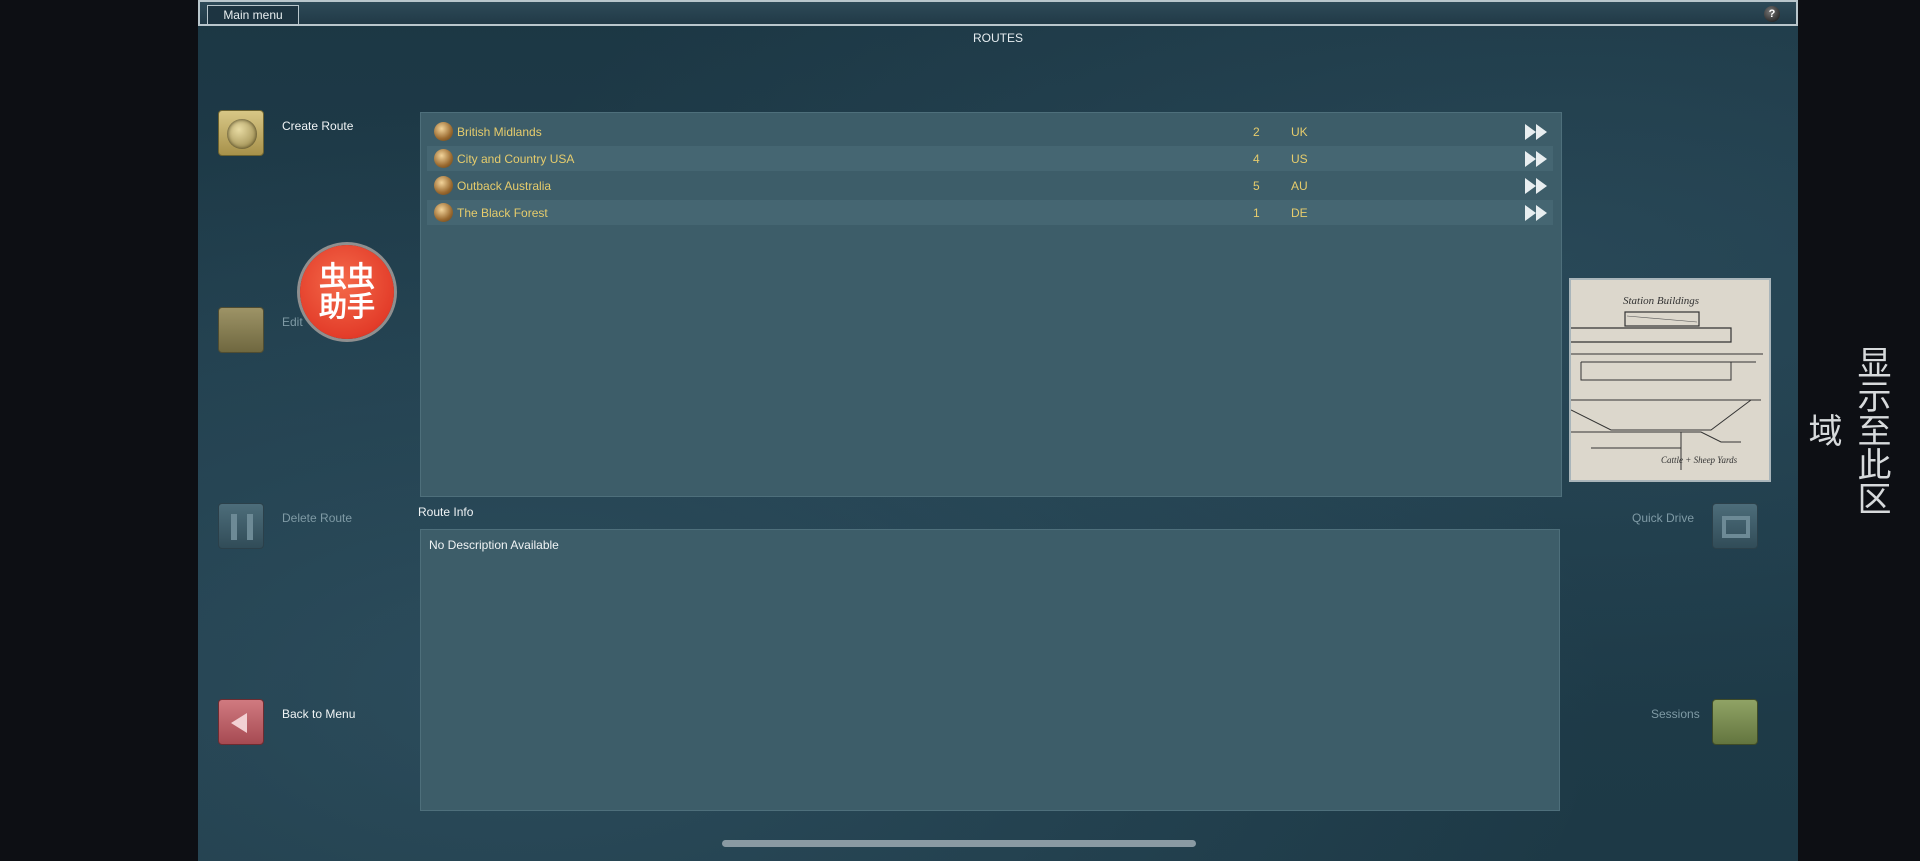 The width and height of the screenshot is (1920, 861). What do you see at coordinates (499, 132) in the screenshot?
I see `route-name: British Midlands` at bounding box center [499, 132].